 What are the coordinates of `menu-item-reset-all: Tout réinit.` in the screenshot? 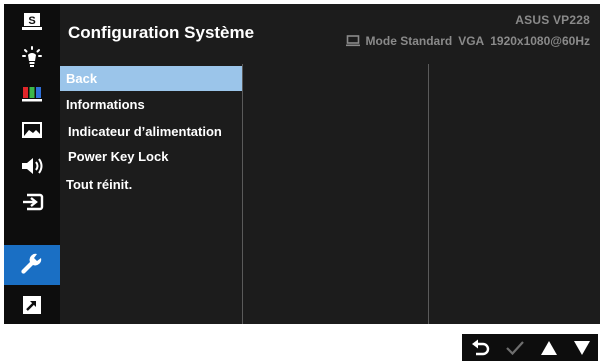 It's located at (151, 184).